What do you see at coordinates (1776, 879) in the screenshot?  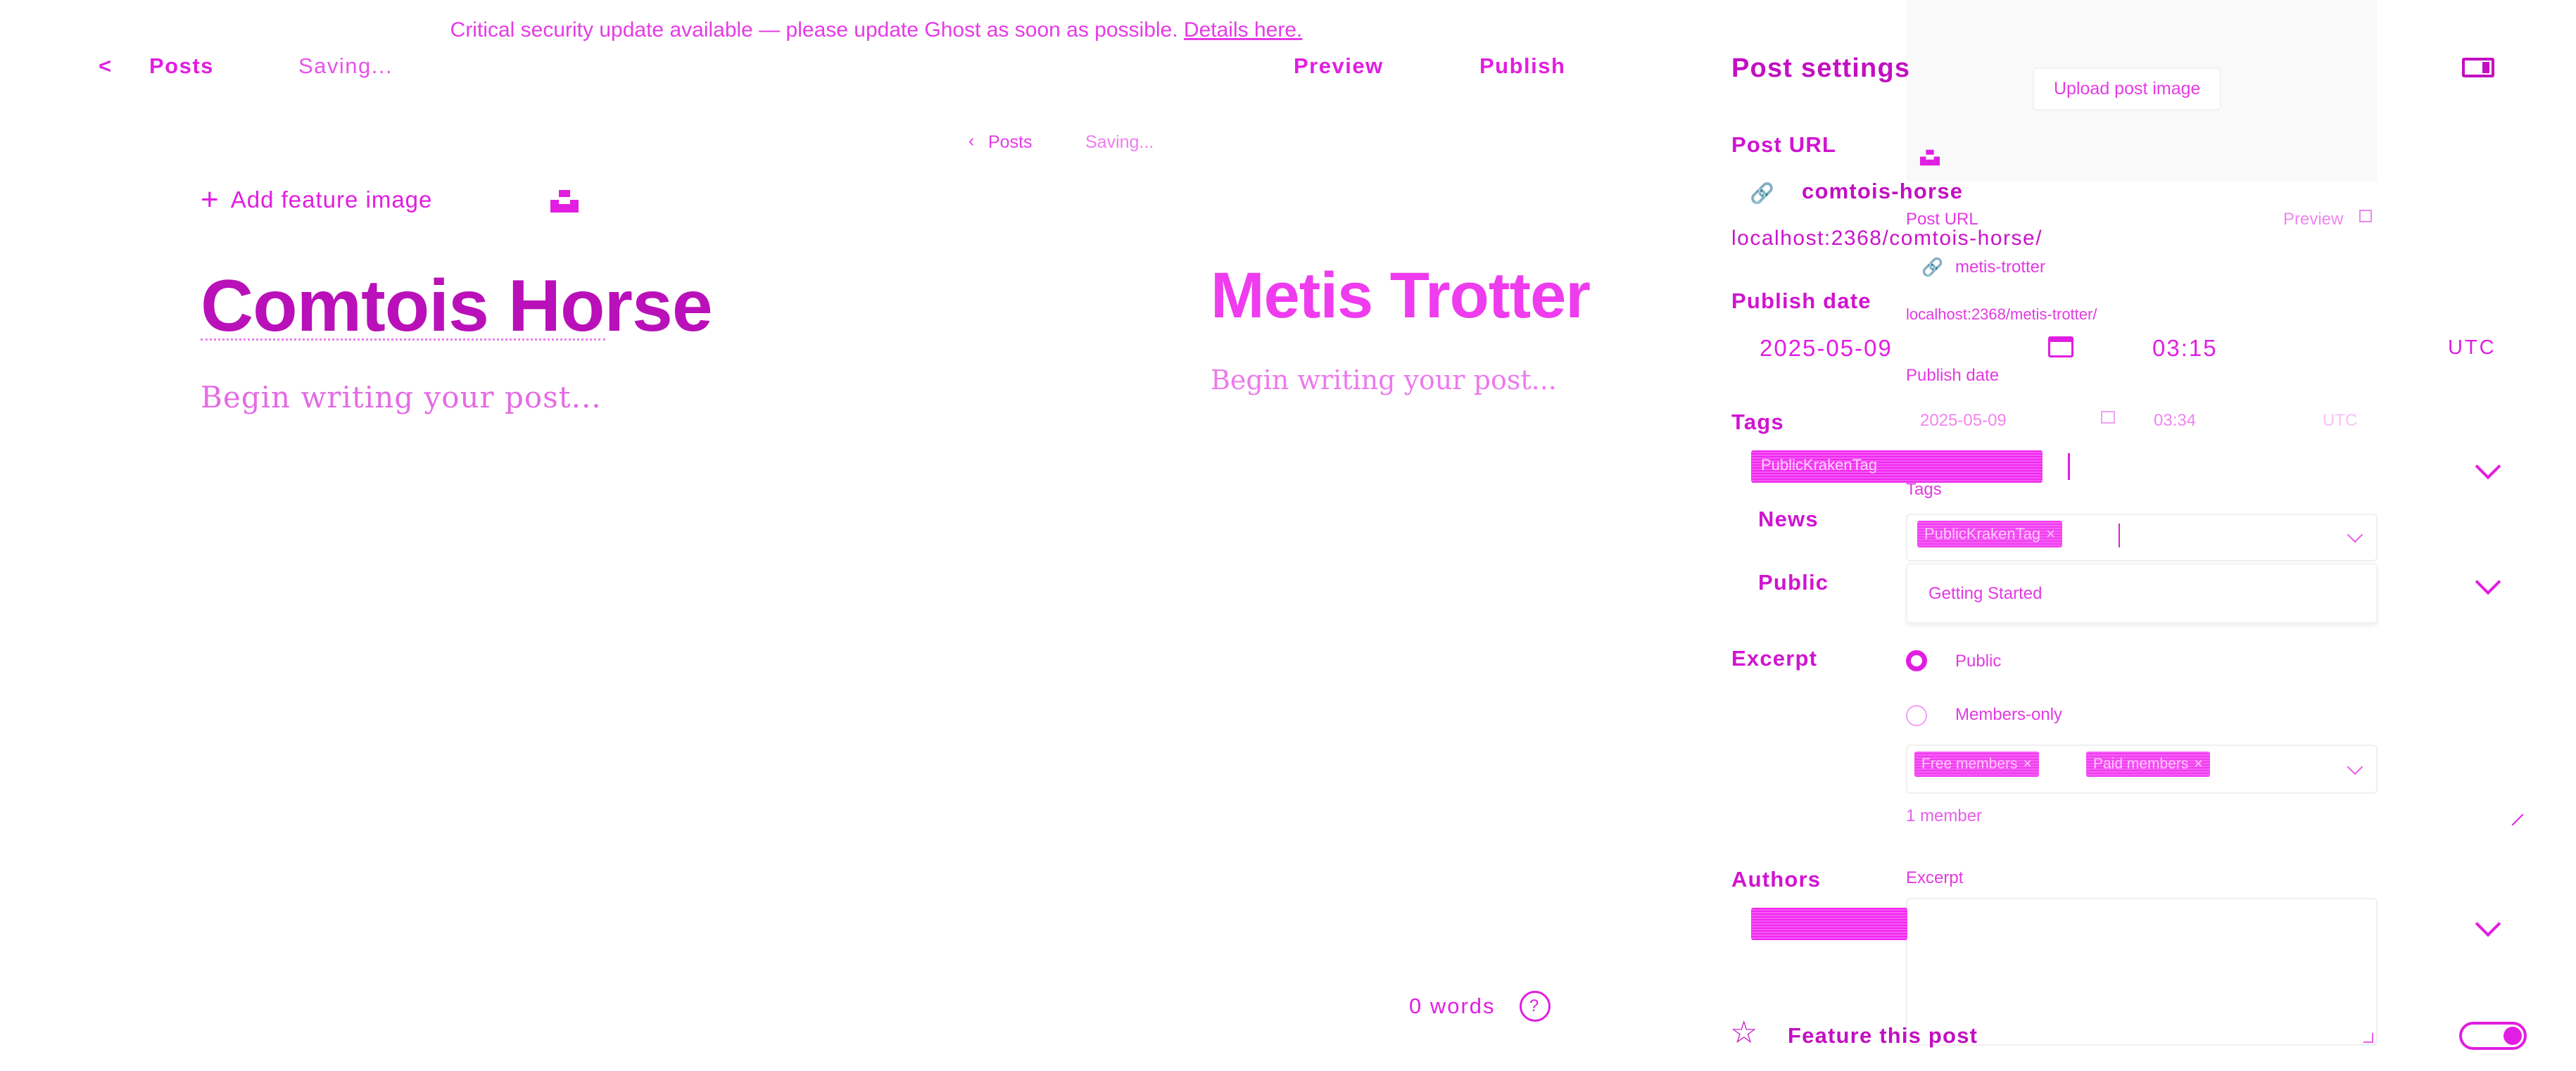 I see `authors-label: Authors` at bounding box center [1776, 879].